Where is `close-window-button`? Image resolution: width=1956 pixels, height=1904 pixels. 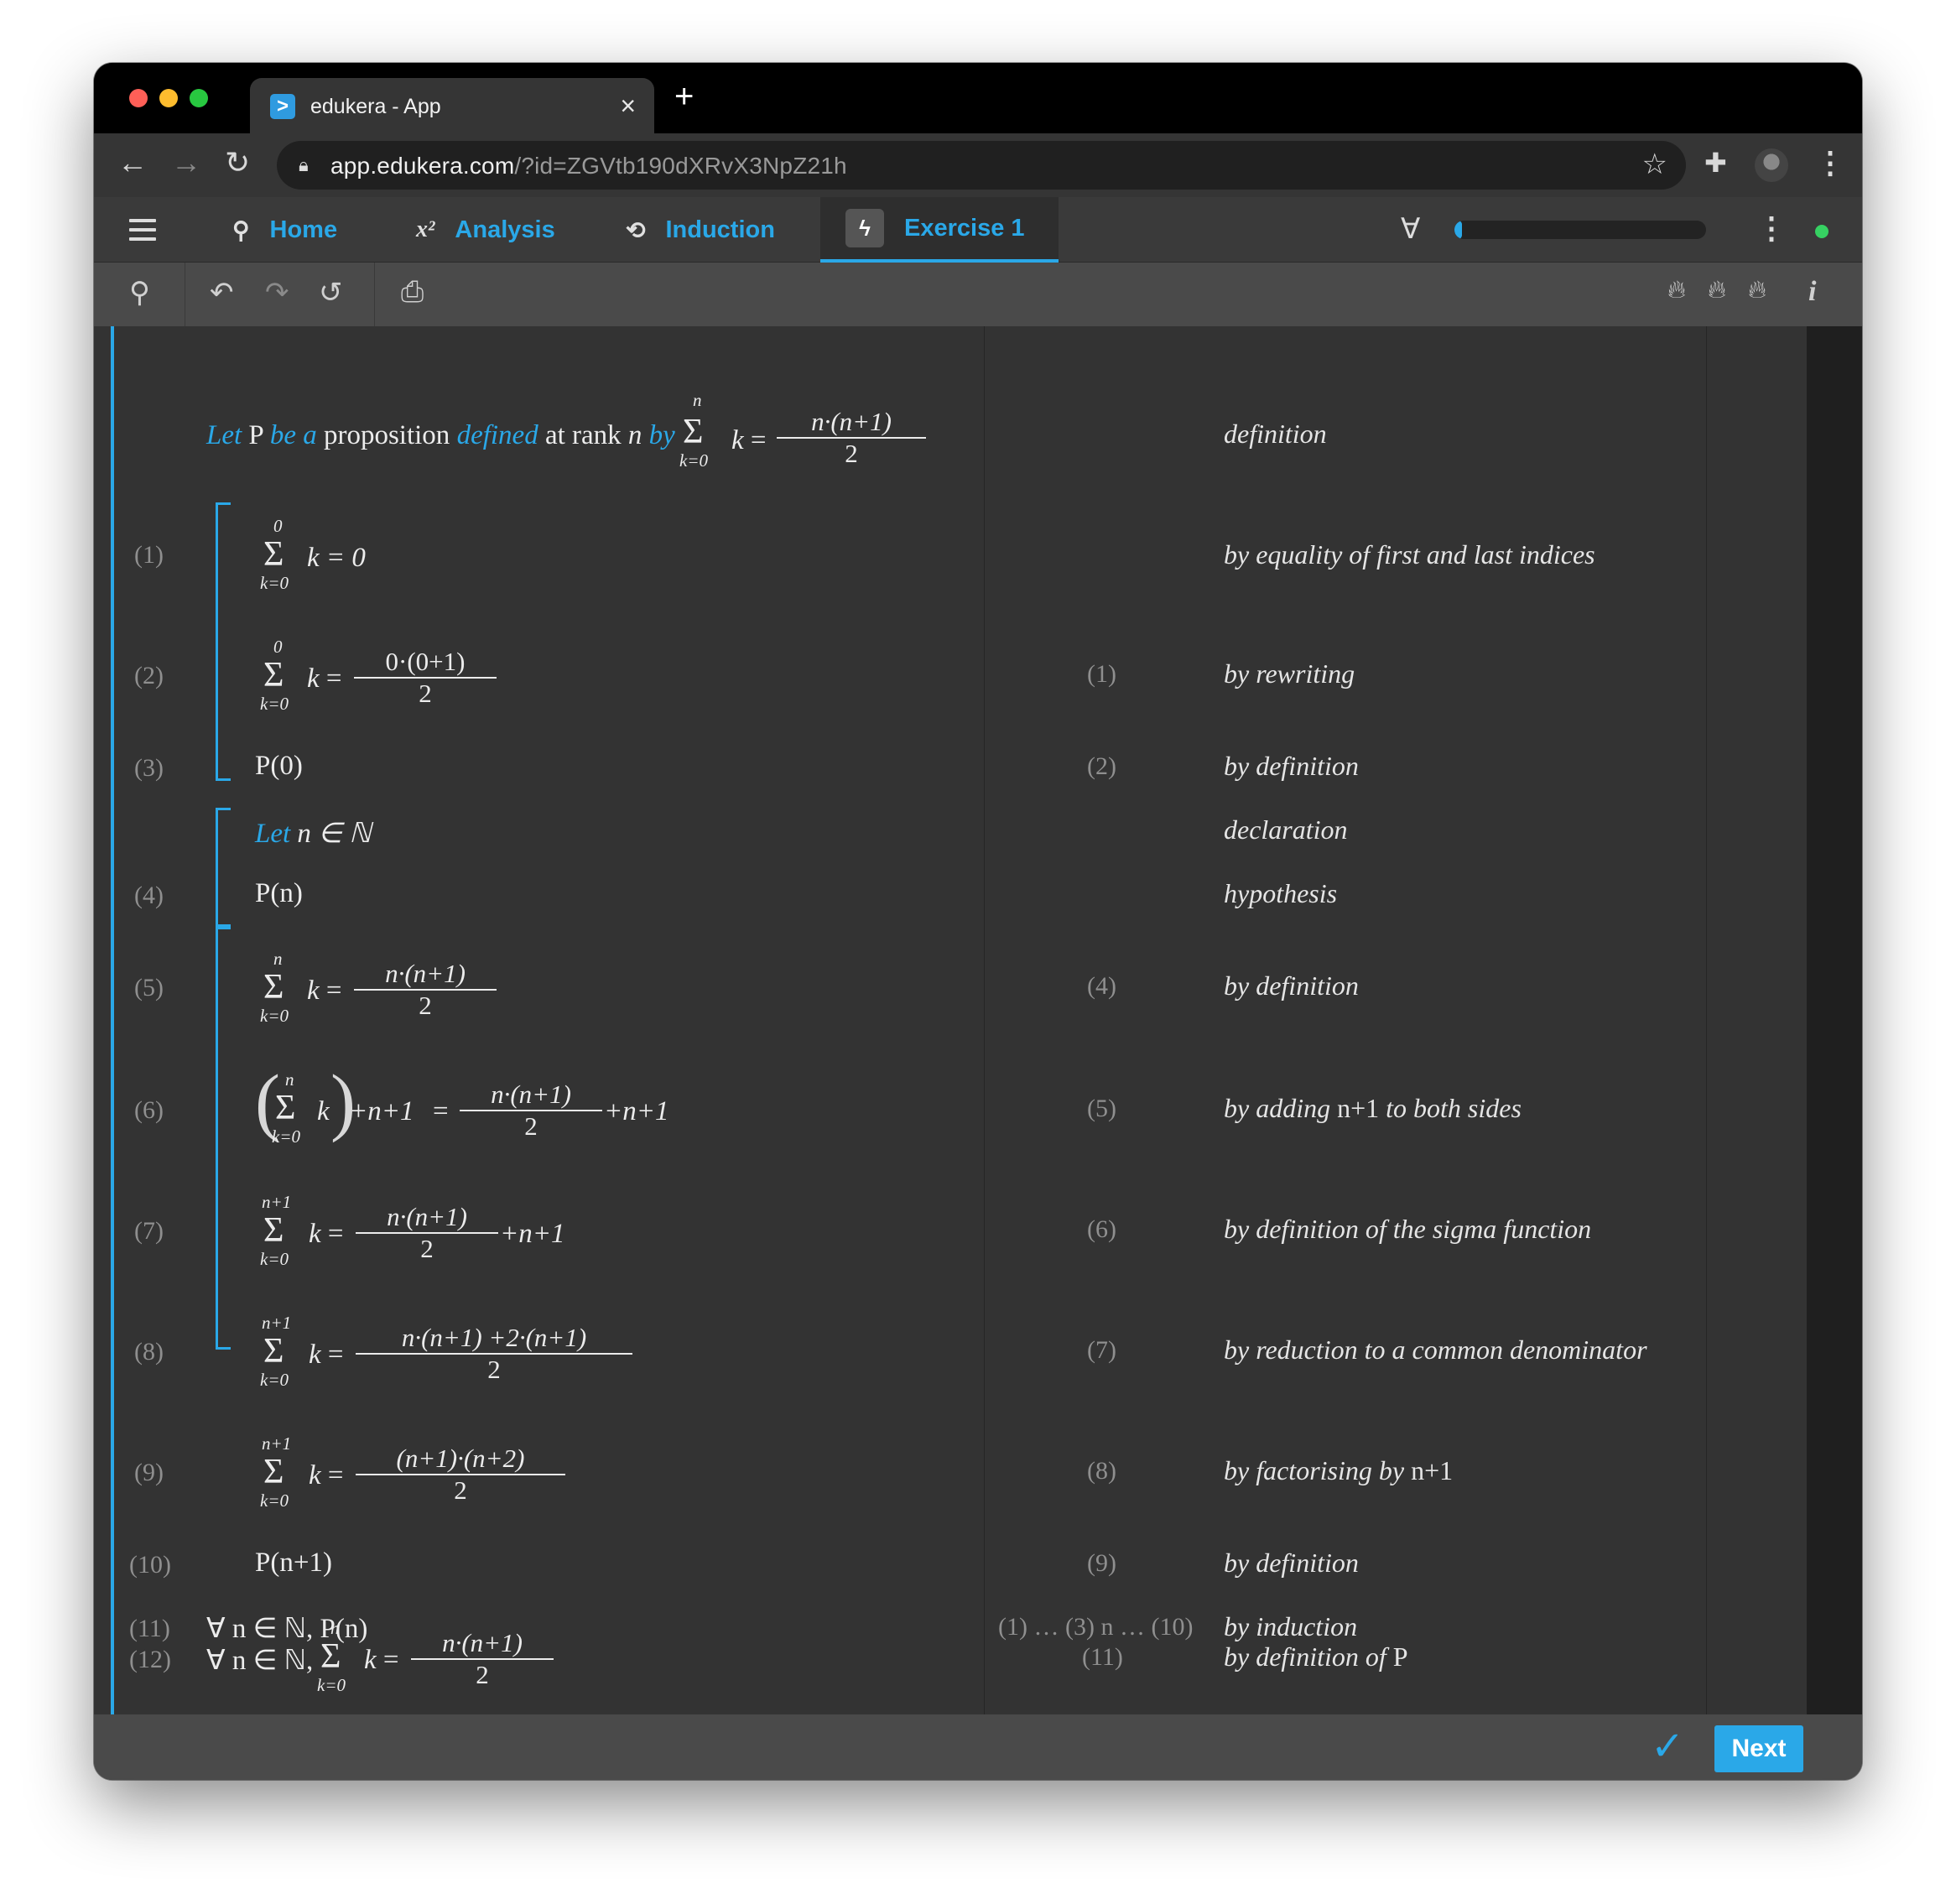 close-window-button is located at coordinates (138, 98).